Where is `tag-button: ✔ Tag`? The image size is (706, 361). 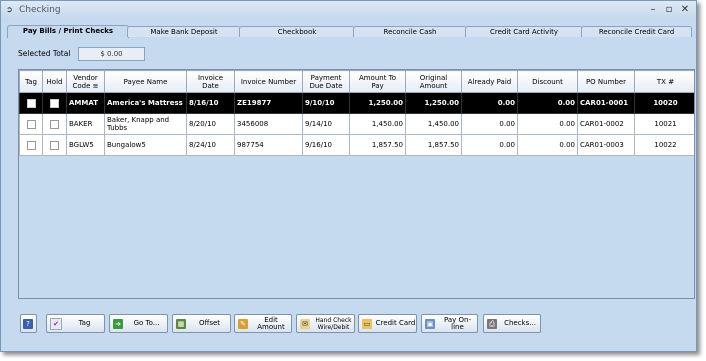 tag-button: ✔ Tag is located at coordinates (75, 323).